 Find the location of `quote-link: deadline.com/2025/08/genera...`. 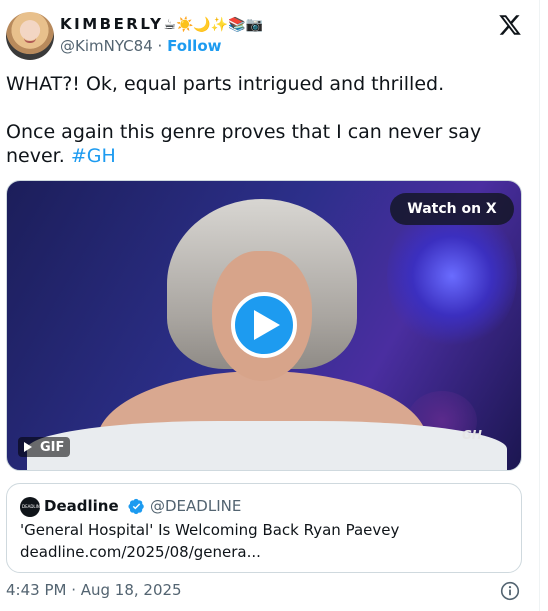

quote-link: deadline.com/2025/08/genera... is located at coordinates (140, 552).